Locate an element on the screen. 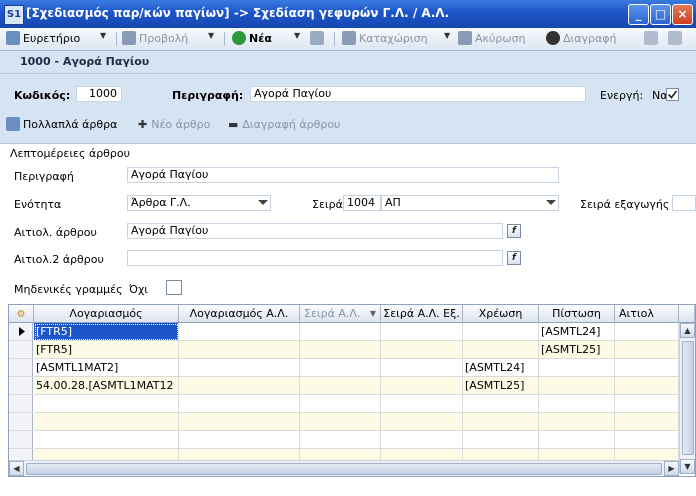 This screenshot has width=696, height=496. scroll-down-icon: ▼ is located at coordinates (687, 466).